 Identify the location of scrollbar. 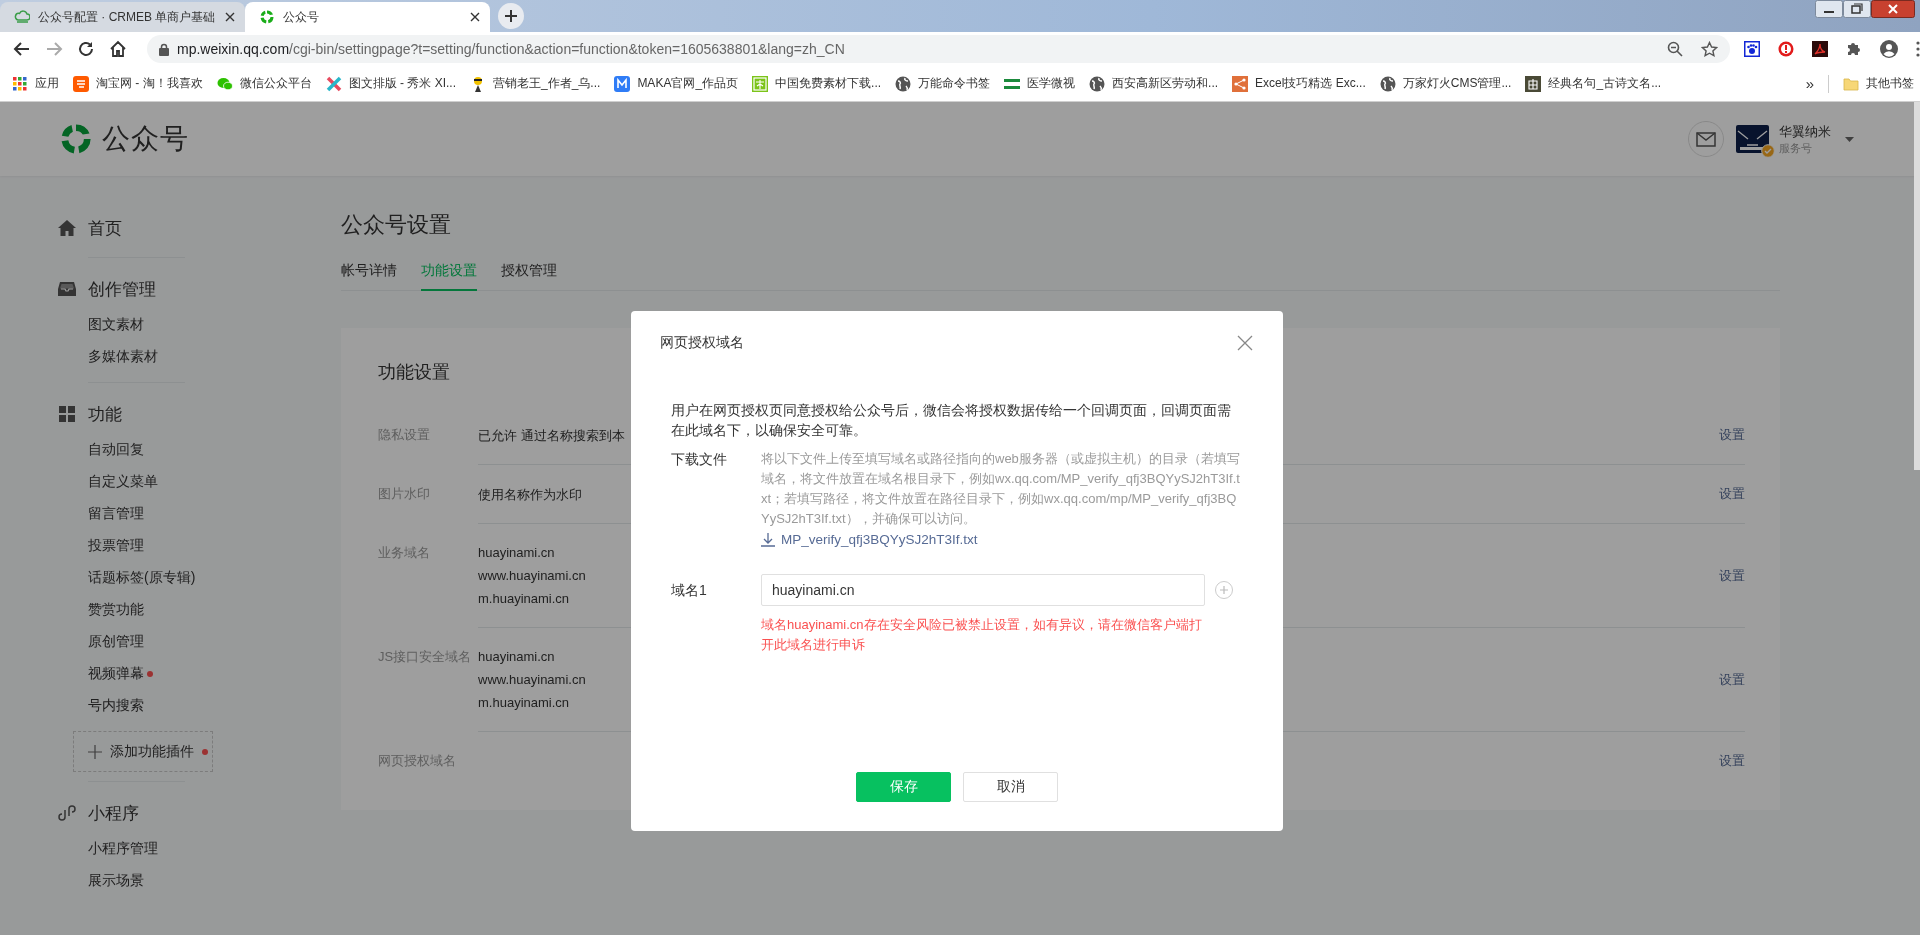
(1917, 286).